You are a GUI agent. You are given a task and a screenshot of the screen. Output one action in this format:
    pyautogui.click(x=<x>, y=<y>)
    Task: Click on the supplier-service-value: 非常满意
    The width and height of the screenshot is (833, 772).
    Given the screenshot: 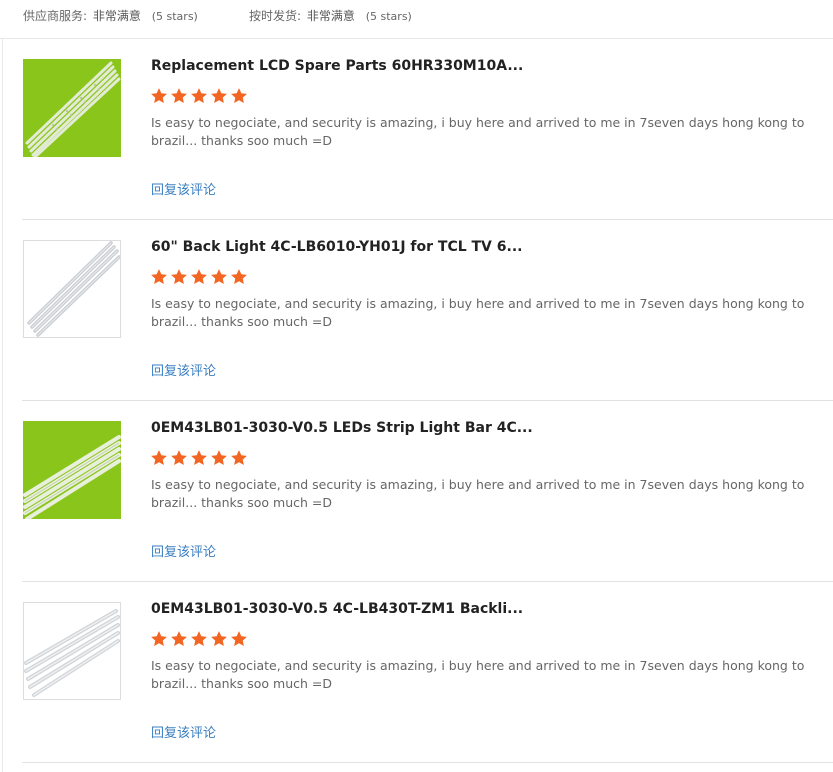 What is the action you would take?
    pyautogui.click(x=116, y=16)
    